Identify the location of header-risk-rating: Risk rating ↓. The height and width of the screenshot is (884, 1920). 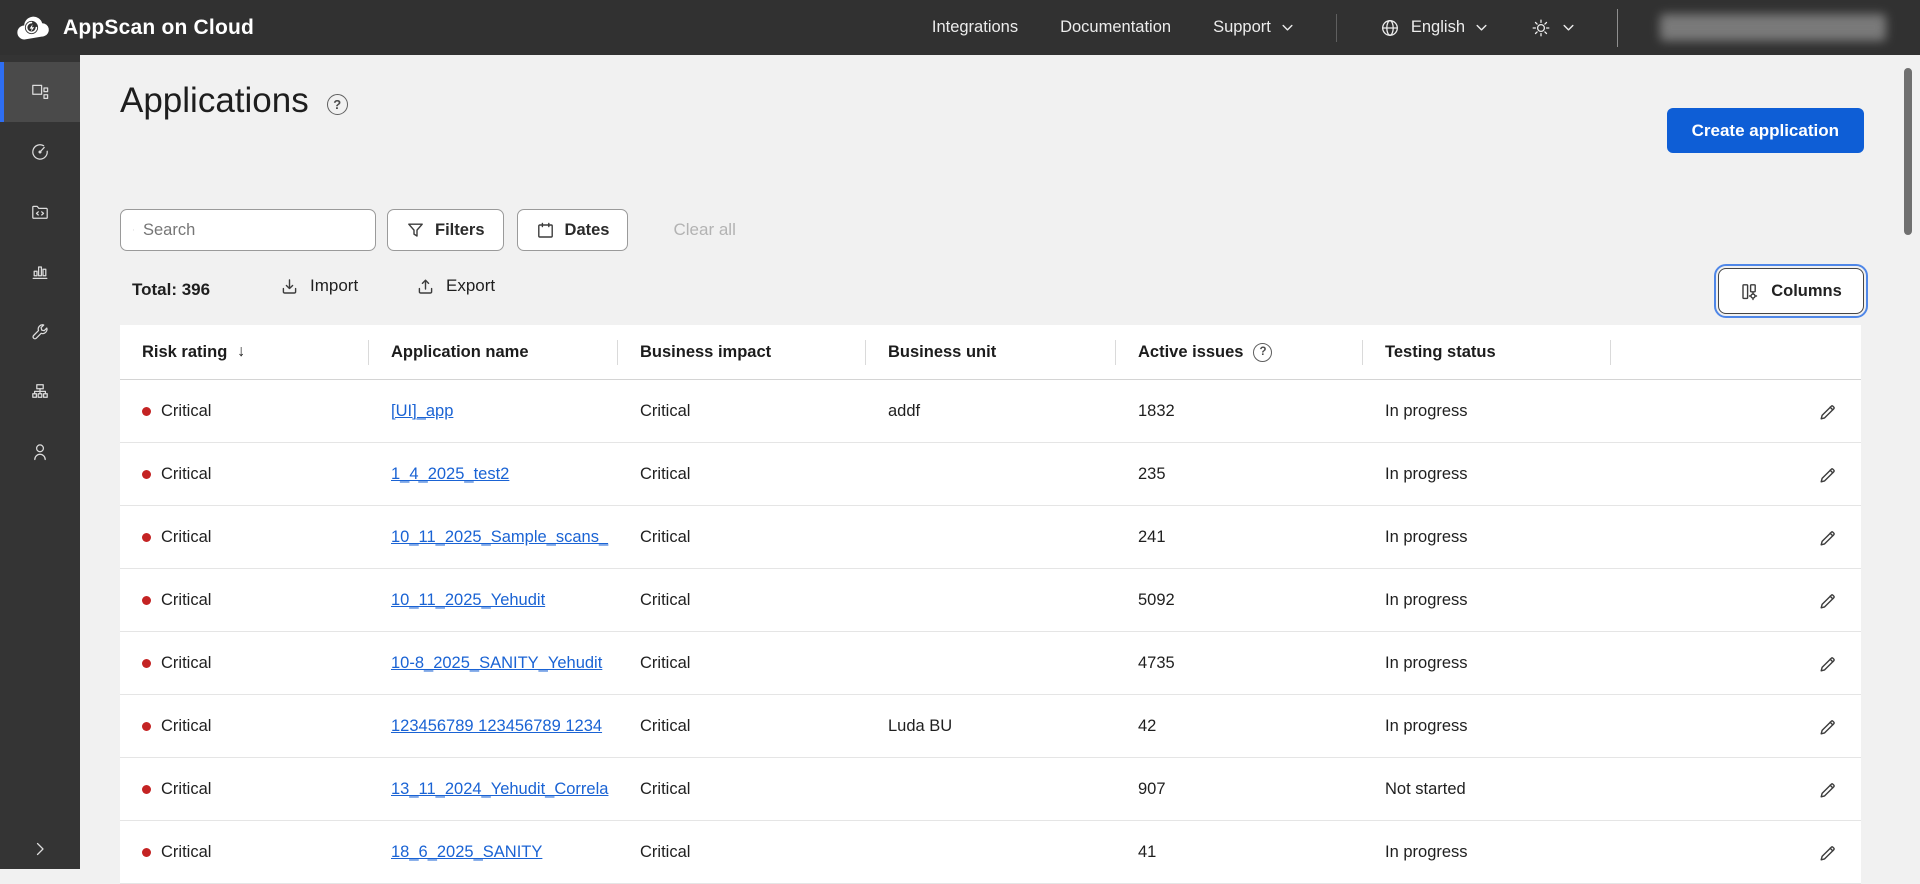
(244, 352).